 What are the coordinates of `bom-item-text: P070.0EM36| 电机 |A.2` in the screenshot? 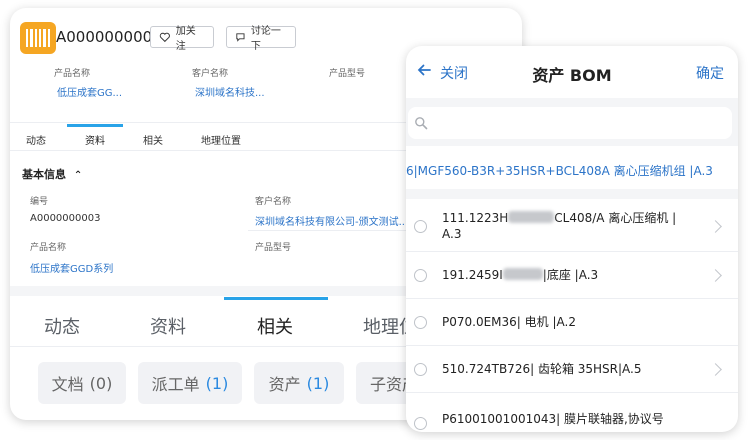 It's located at (509, 322).